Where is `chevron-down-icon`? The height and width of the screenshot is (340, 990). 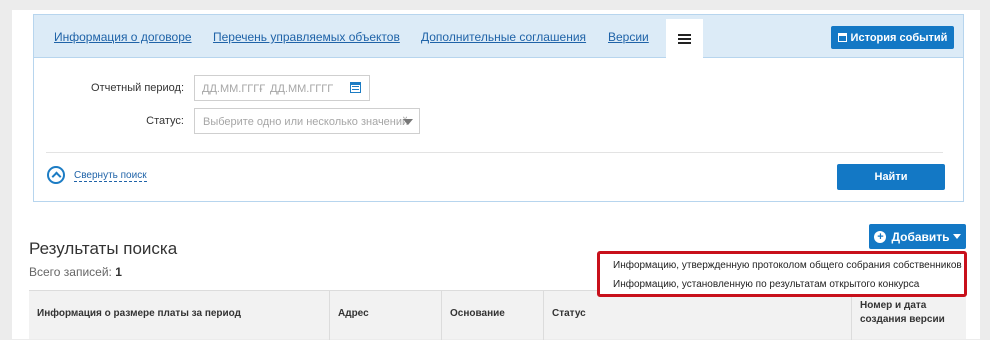 chevron-down-icon is located at coordinates (408, 122).